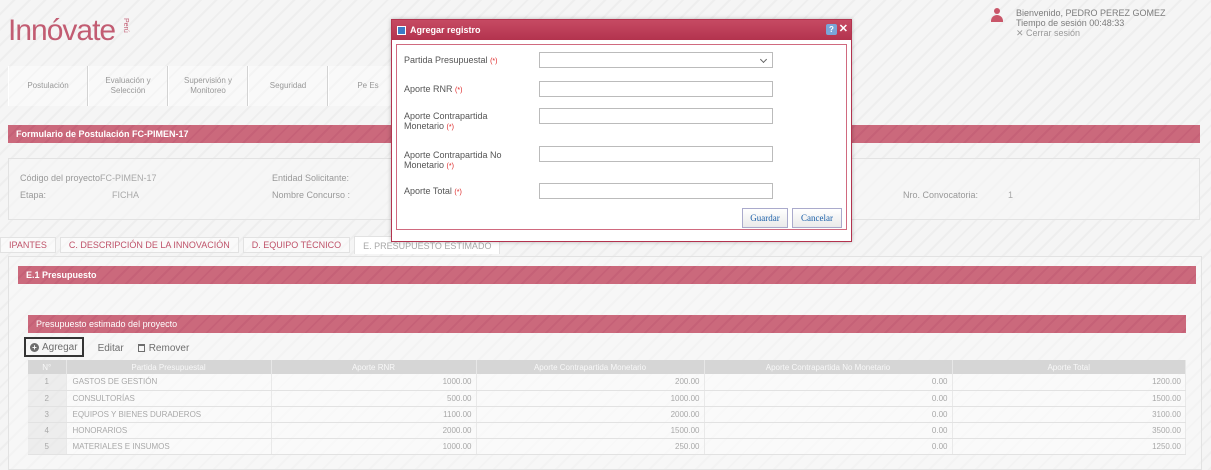 The height and width of the screenshot is (470, 1211). I want to click on dialog-window-icon, so click(401, 30).